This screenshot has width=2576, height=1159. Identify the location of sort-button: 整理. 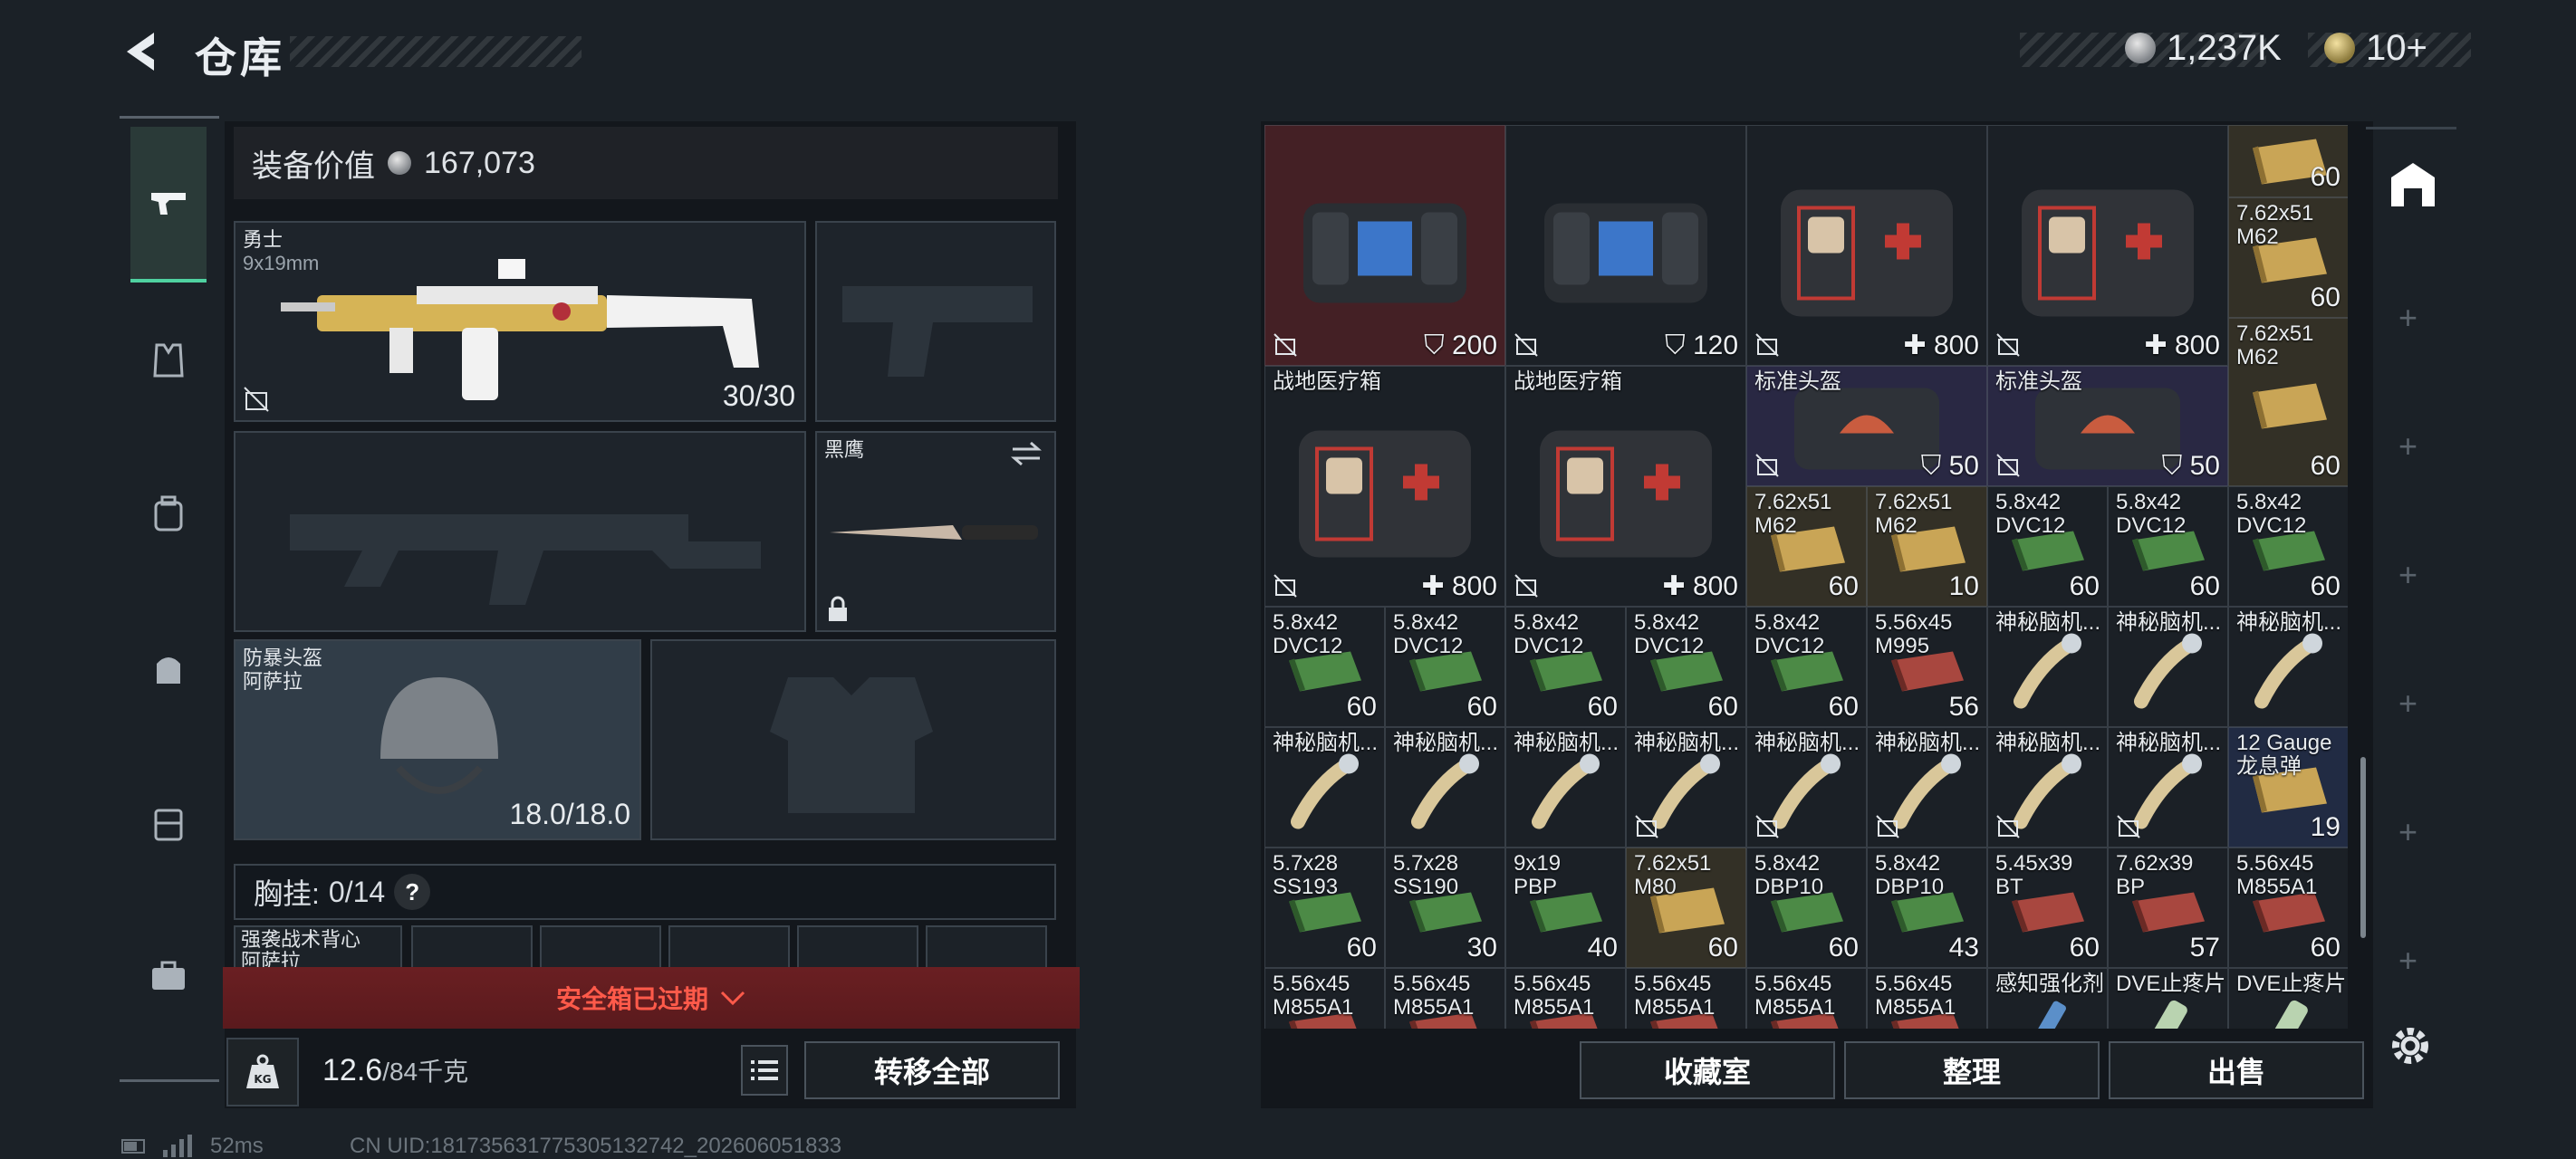
(1972, 1070).